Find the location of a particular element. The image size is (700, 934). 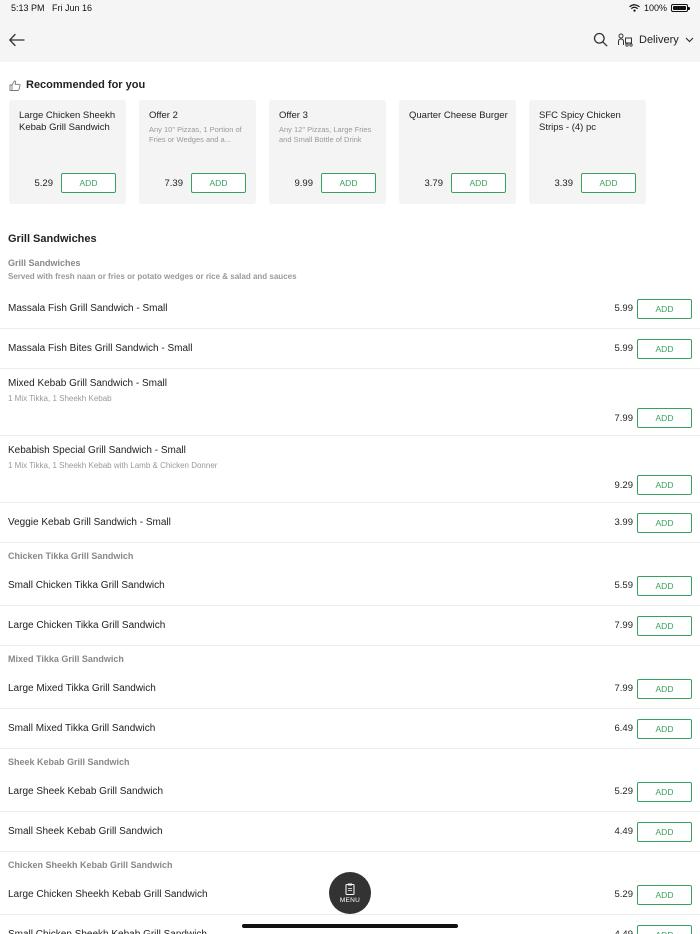

category-label: Sheek Kebab Grill Sandwich is located at coordinates (69, 762).